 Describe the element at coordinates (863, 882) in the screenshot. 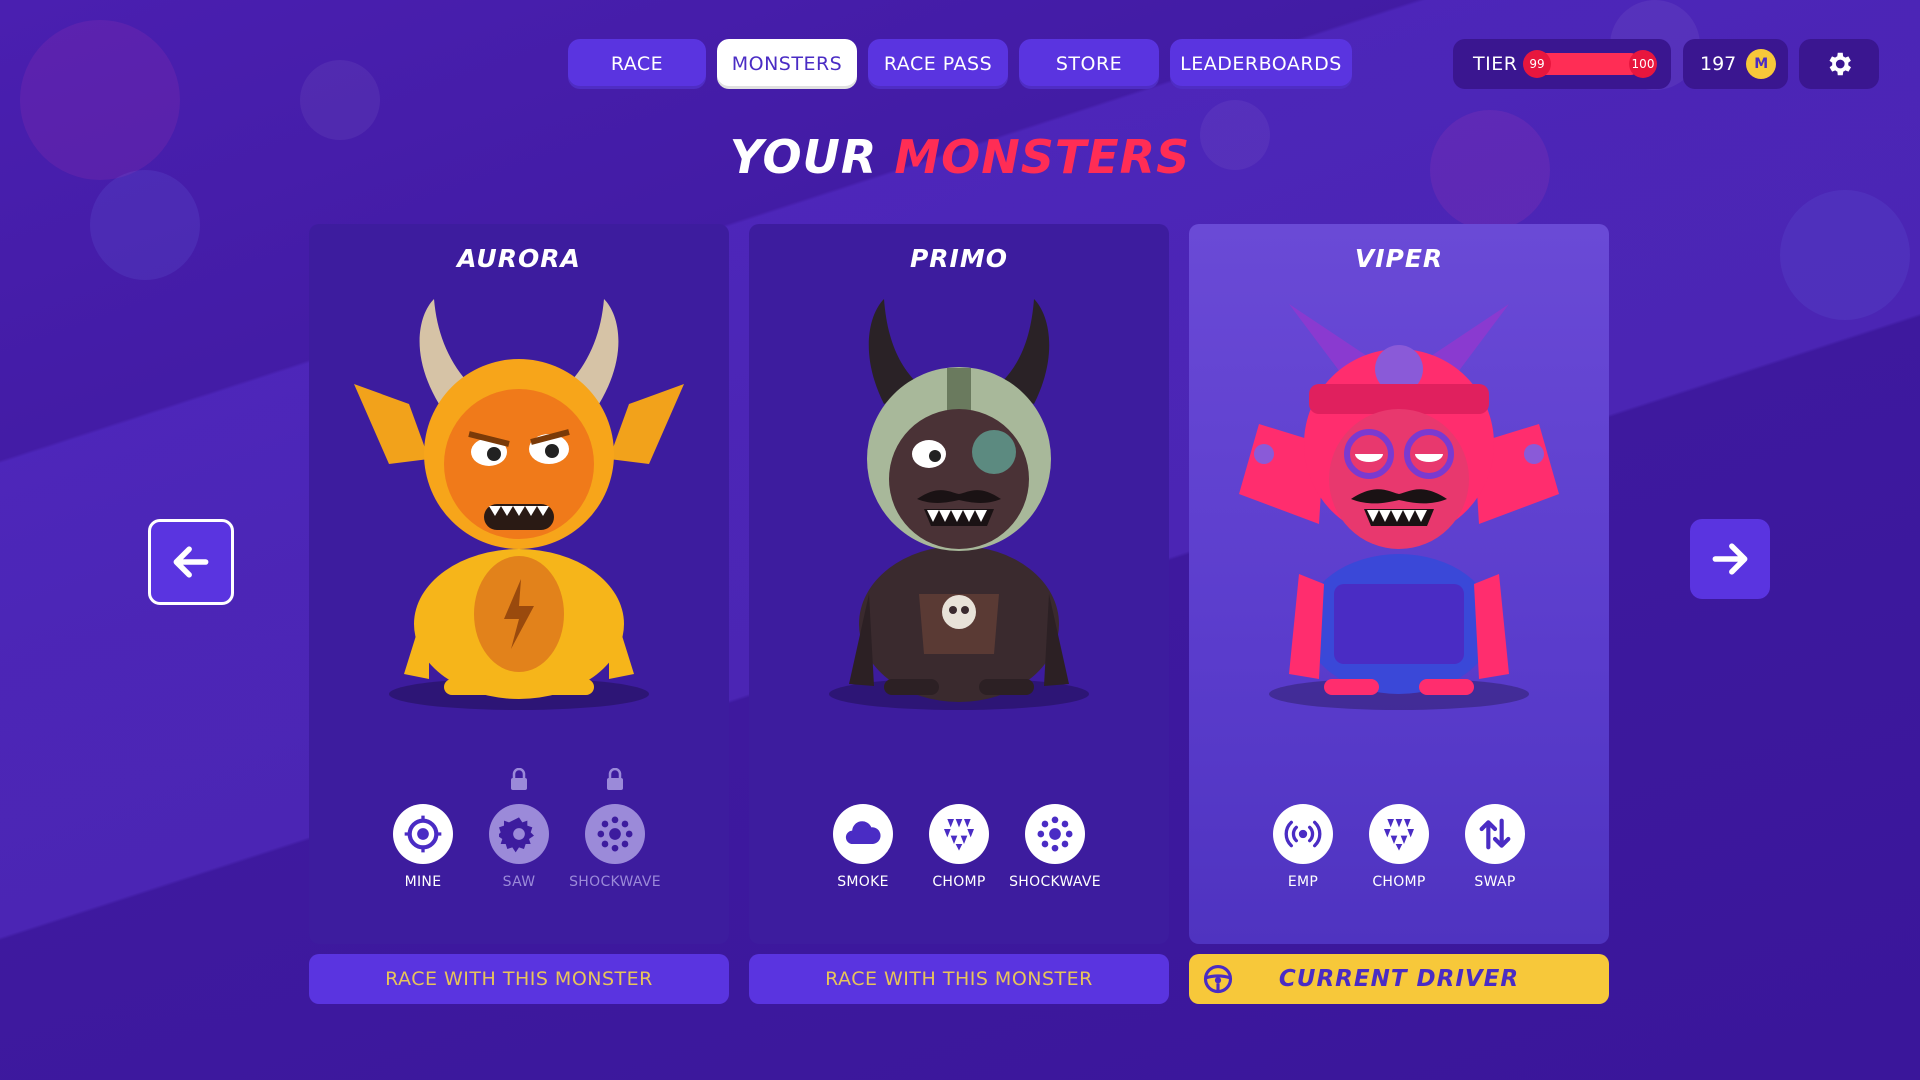

I see `ability-label: SMOKE` at that location.